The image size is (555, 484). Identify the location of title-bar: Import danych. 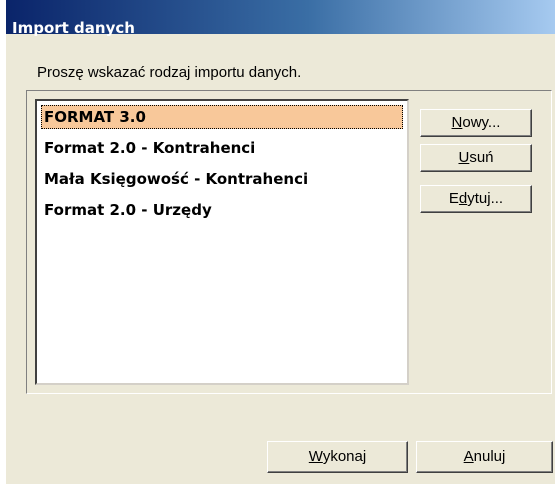
(280, 18).